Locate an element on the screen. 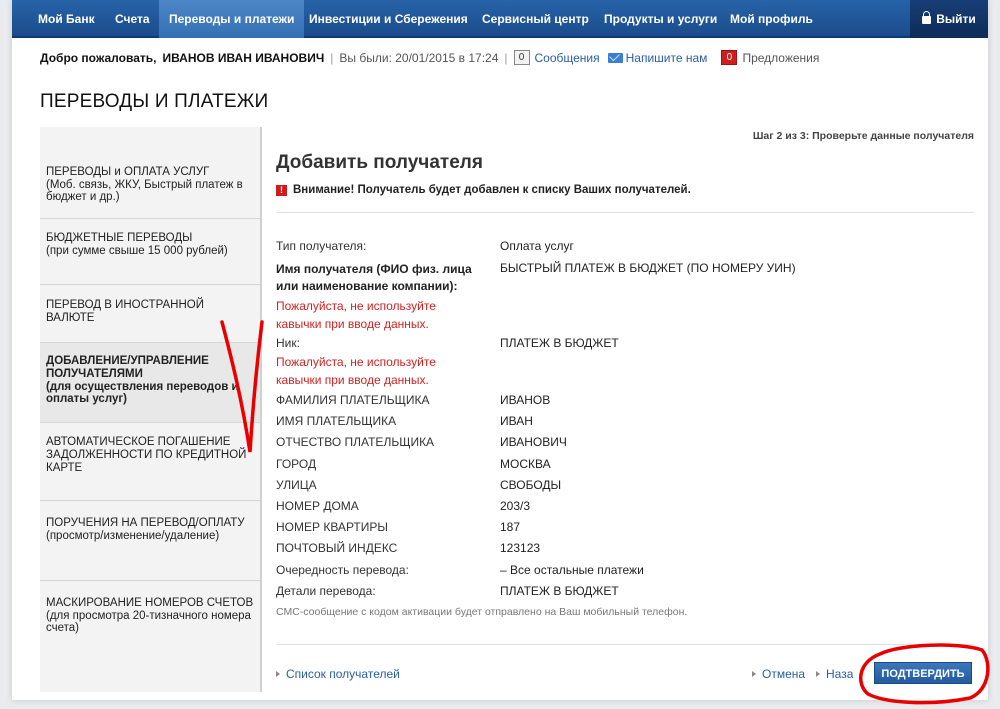 This screenshot has width=1000, height=709. field-label: НОМЕР КВАРТИРЫ is located at coordinates (332, 527).